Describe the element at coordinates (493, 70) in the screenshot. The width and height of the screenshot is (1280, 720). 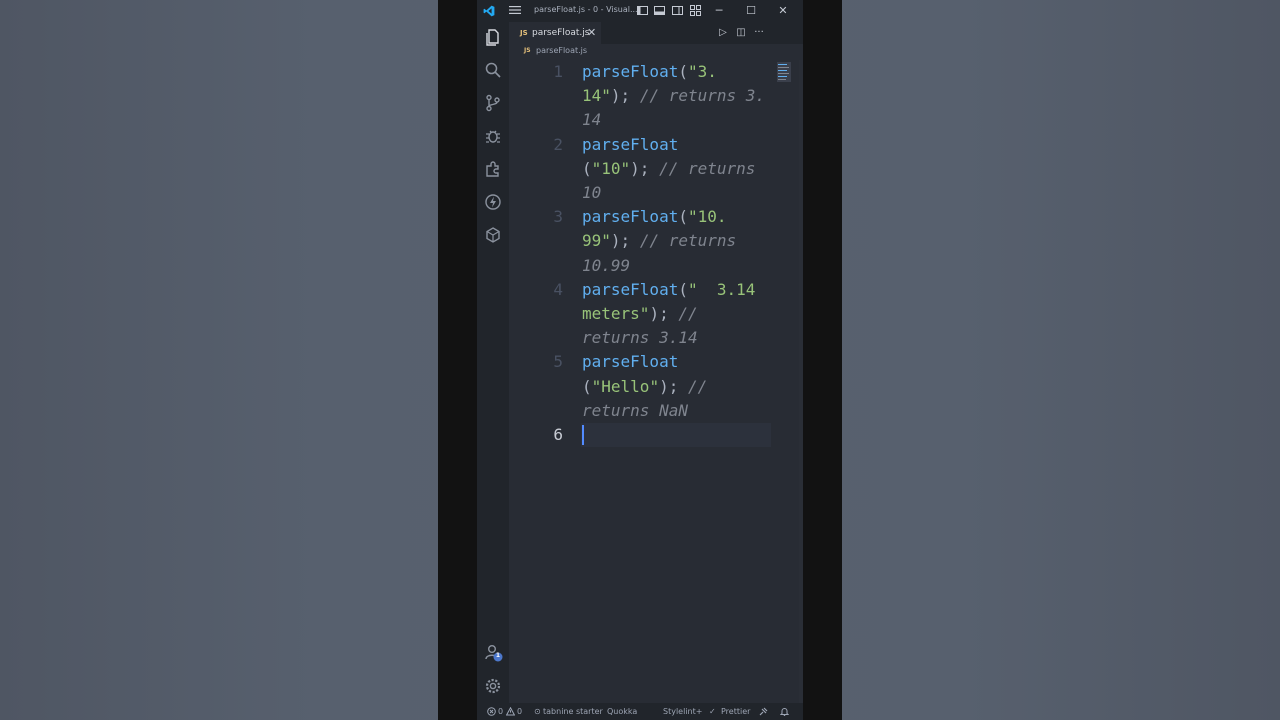
I see `search-icon` at that location.